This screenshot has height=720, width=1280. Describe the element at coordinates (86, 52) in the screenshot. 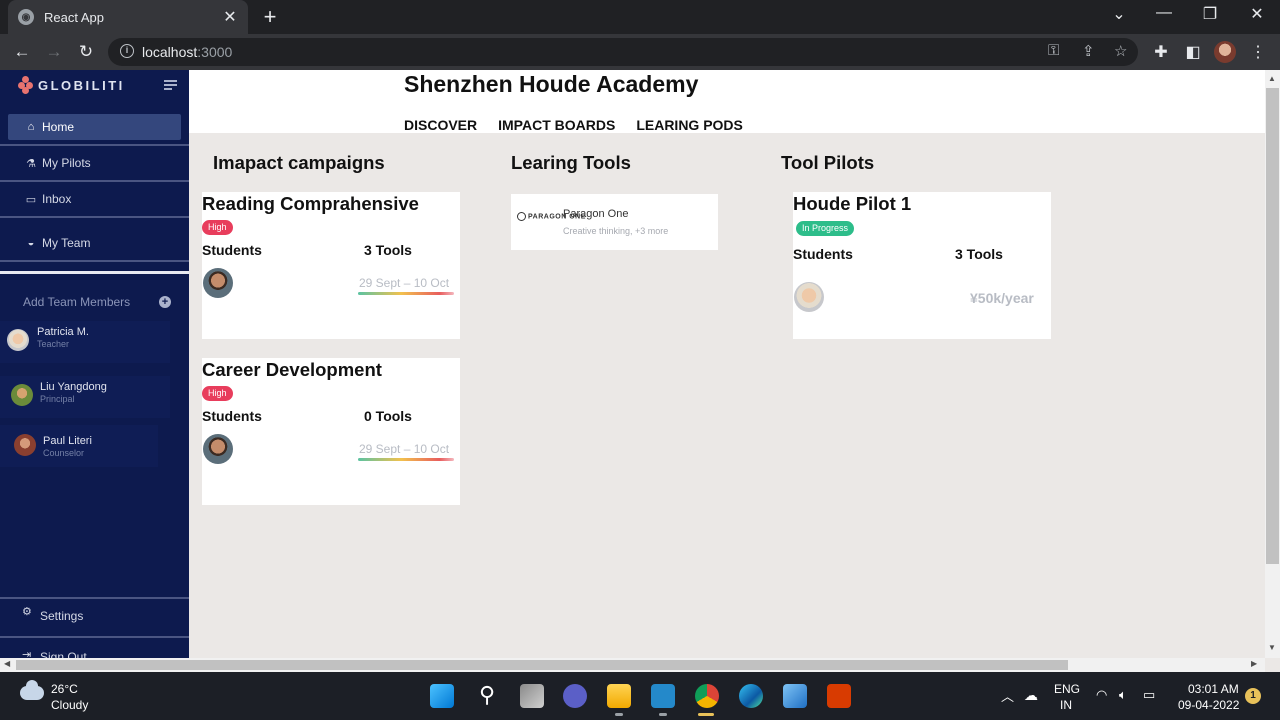

I see `reload-icon: ↻` at that location.